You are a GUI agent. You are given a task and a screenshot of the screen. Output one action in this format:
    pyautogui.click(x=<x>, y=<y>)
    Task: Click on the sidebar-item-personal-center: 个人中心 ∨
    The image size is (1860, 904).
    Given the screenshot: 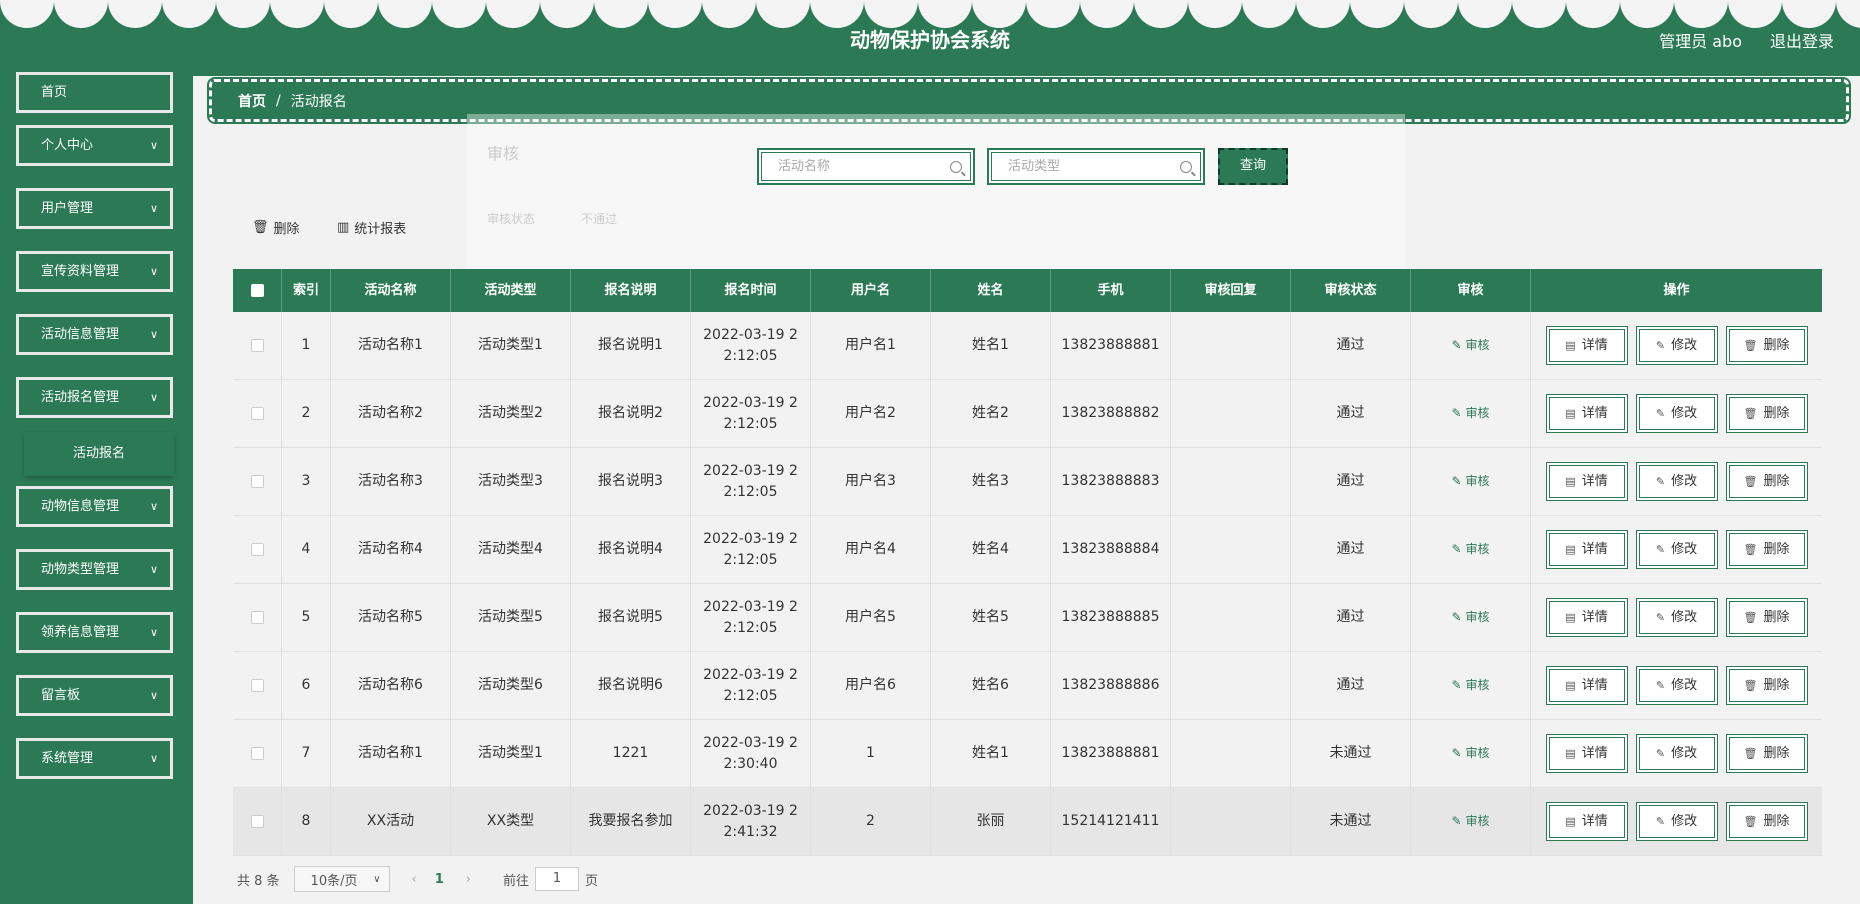 What is the action you would take?
    pyautogui.click(x=94, y=145)
    